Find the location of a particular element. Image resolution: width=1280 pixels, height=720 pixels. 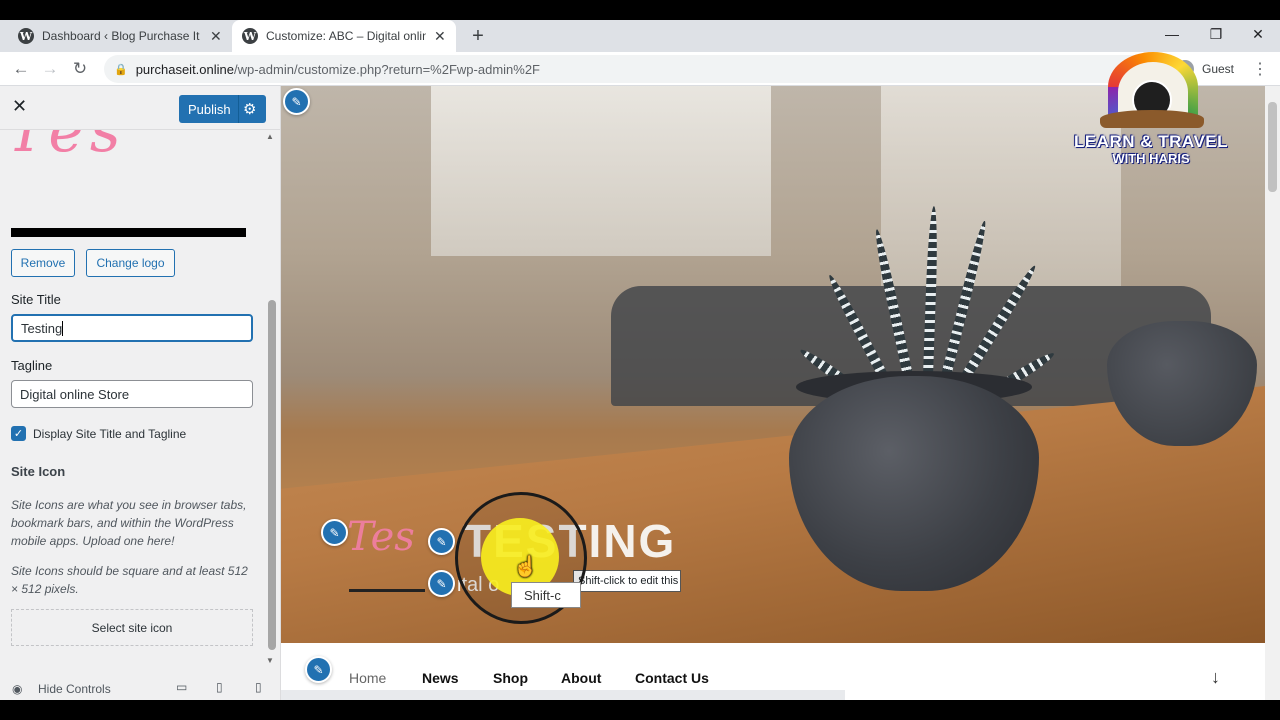

nav-home: Home is located at coordinates (367, 678).